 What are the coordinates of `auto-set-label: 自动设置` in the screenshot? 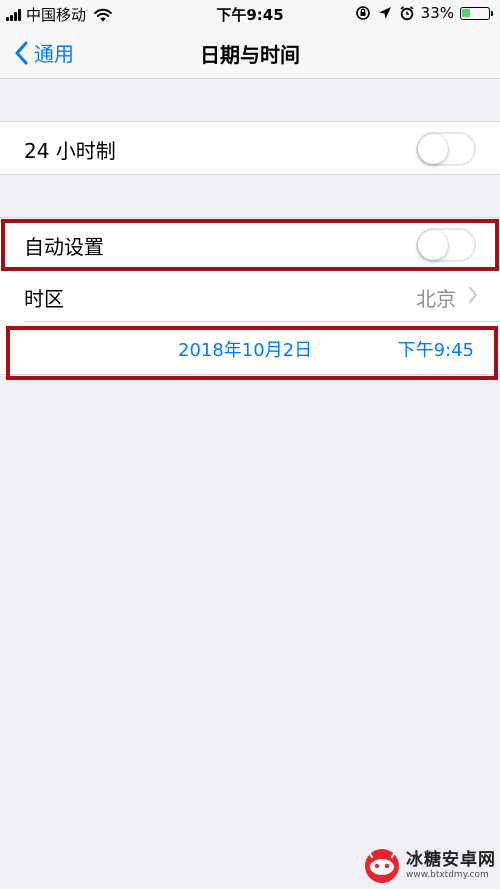 It's located at (64, 247).